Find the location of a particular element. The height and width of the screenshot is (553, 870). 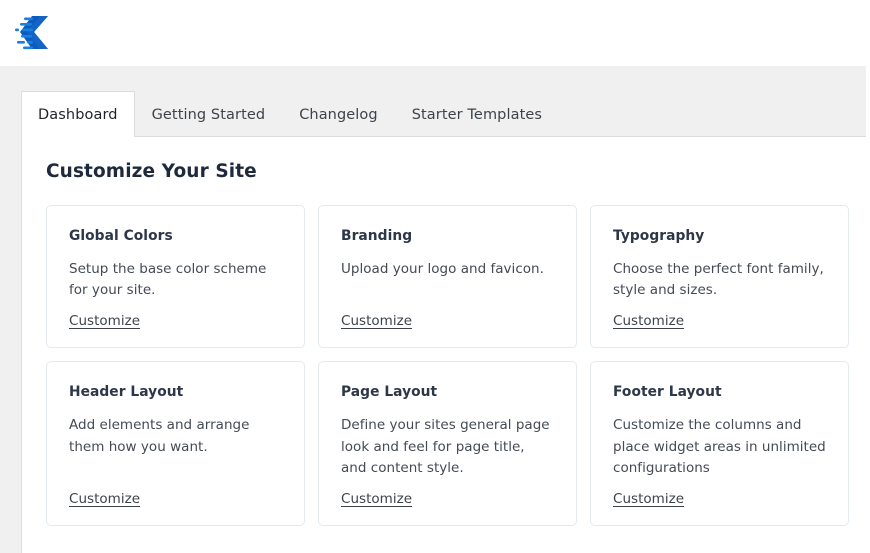

tab-starter-templates-label: Starter Templates is located at coordinates (477, 114).